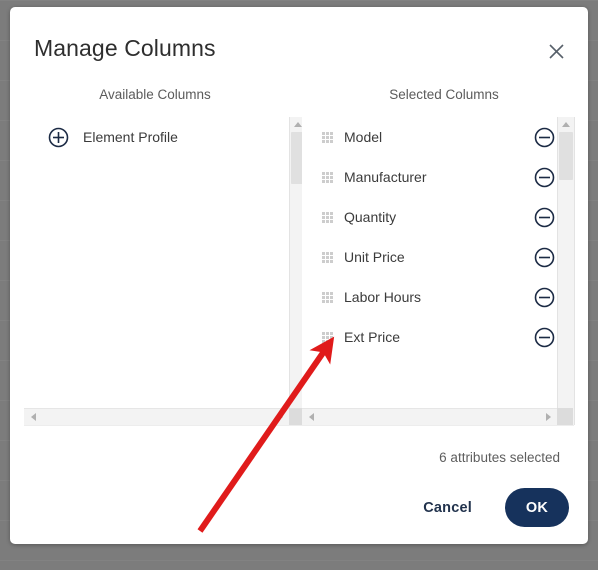  Describe the element at coordinates (499, 457) in the screenshot. I see `attributes-selected-count: 6 attributes selected` at that location.